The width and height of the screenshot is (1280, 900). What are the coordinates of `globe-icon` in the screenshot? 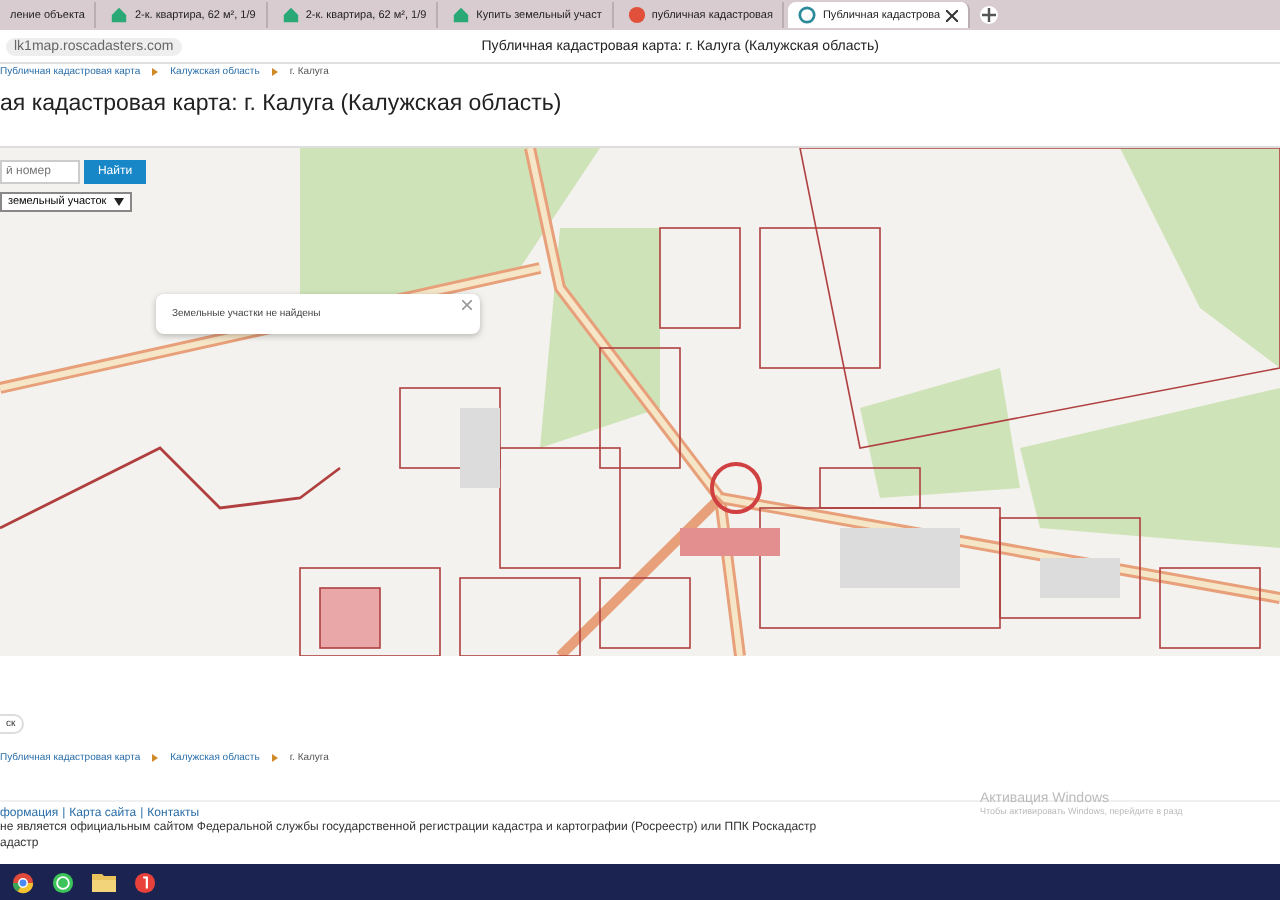 It's located at (807, 15).